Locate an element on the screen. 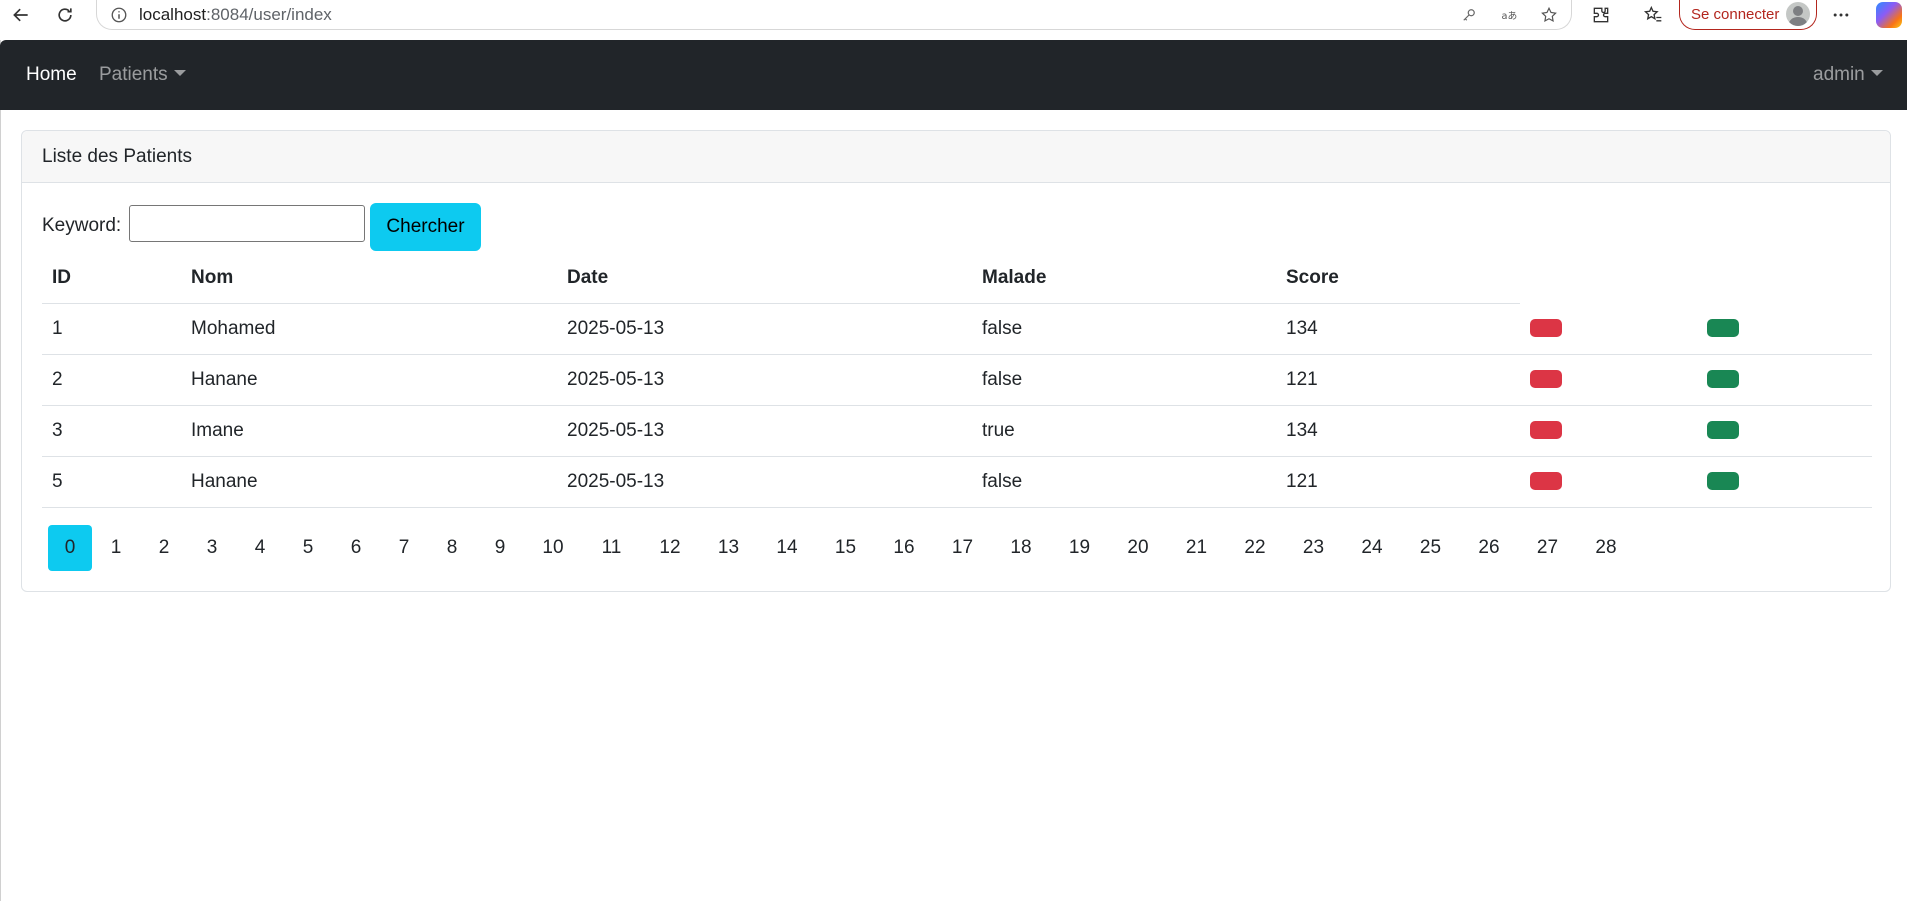  page-link: 25 is located at coordinates (1430, 548).